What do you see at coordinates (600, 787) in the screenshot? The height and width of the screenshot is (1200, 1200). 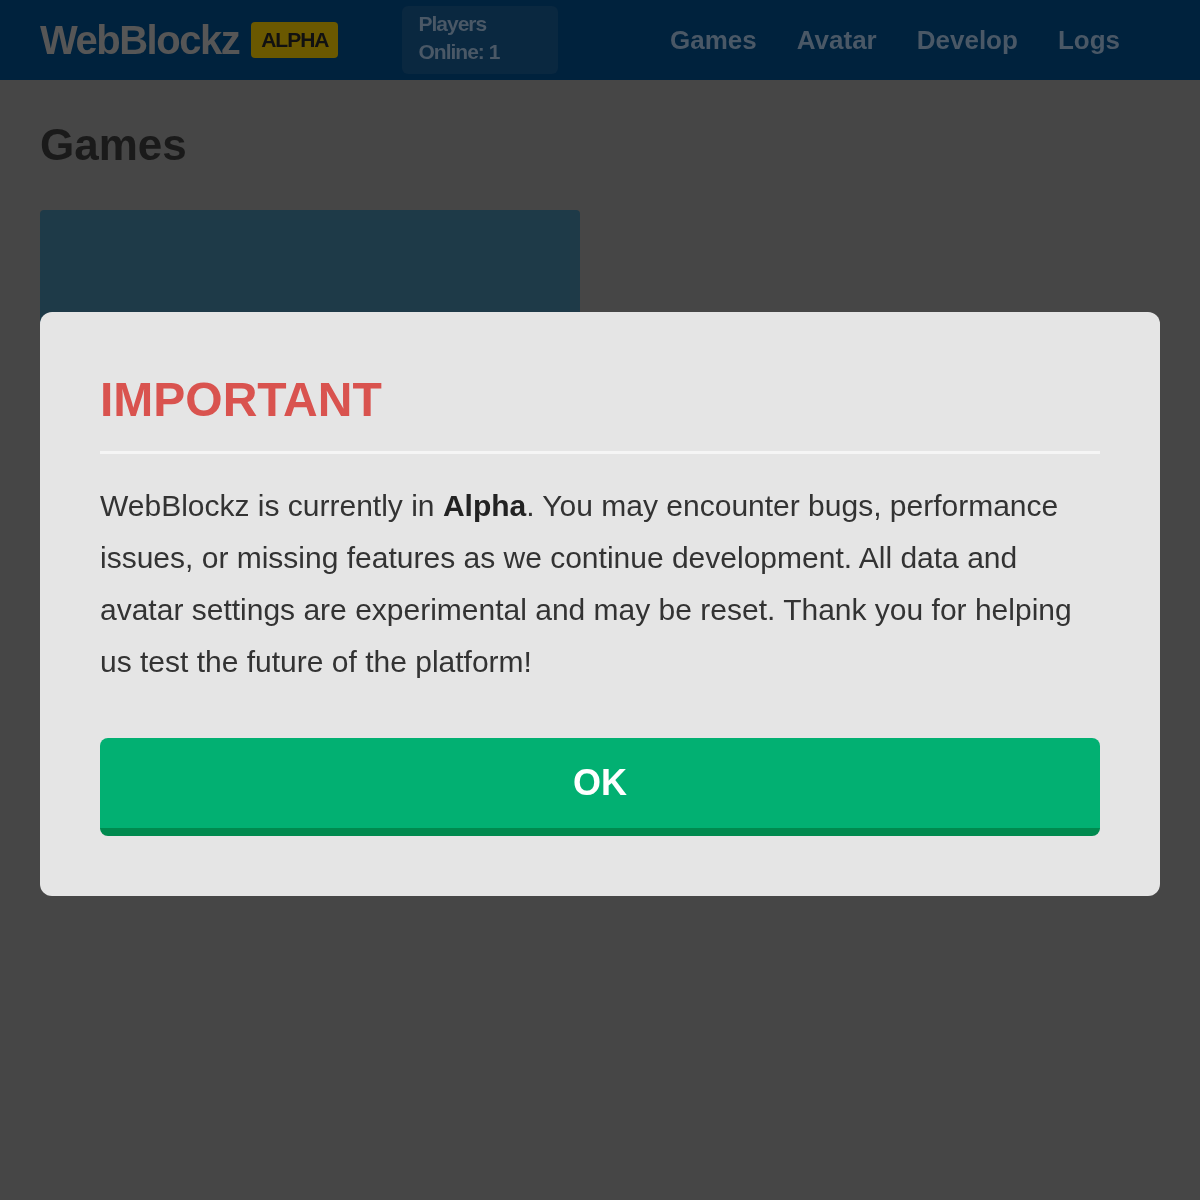 I see `ok-button: OK` at bounding box center [600, 787].